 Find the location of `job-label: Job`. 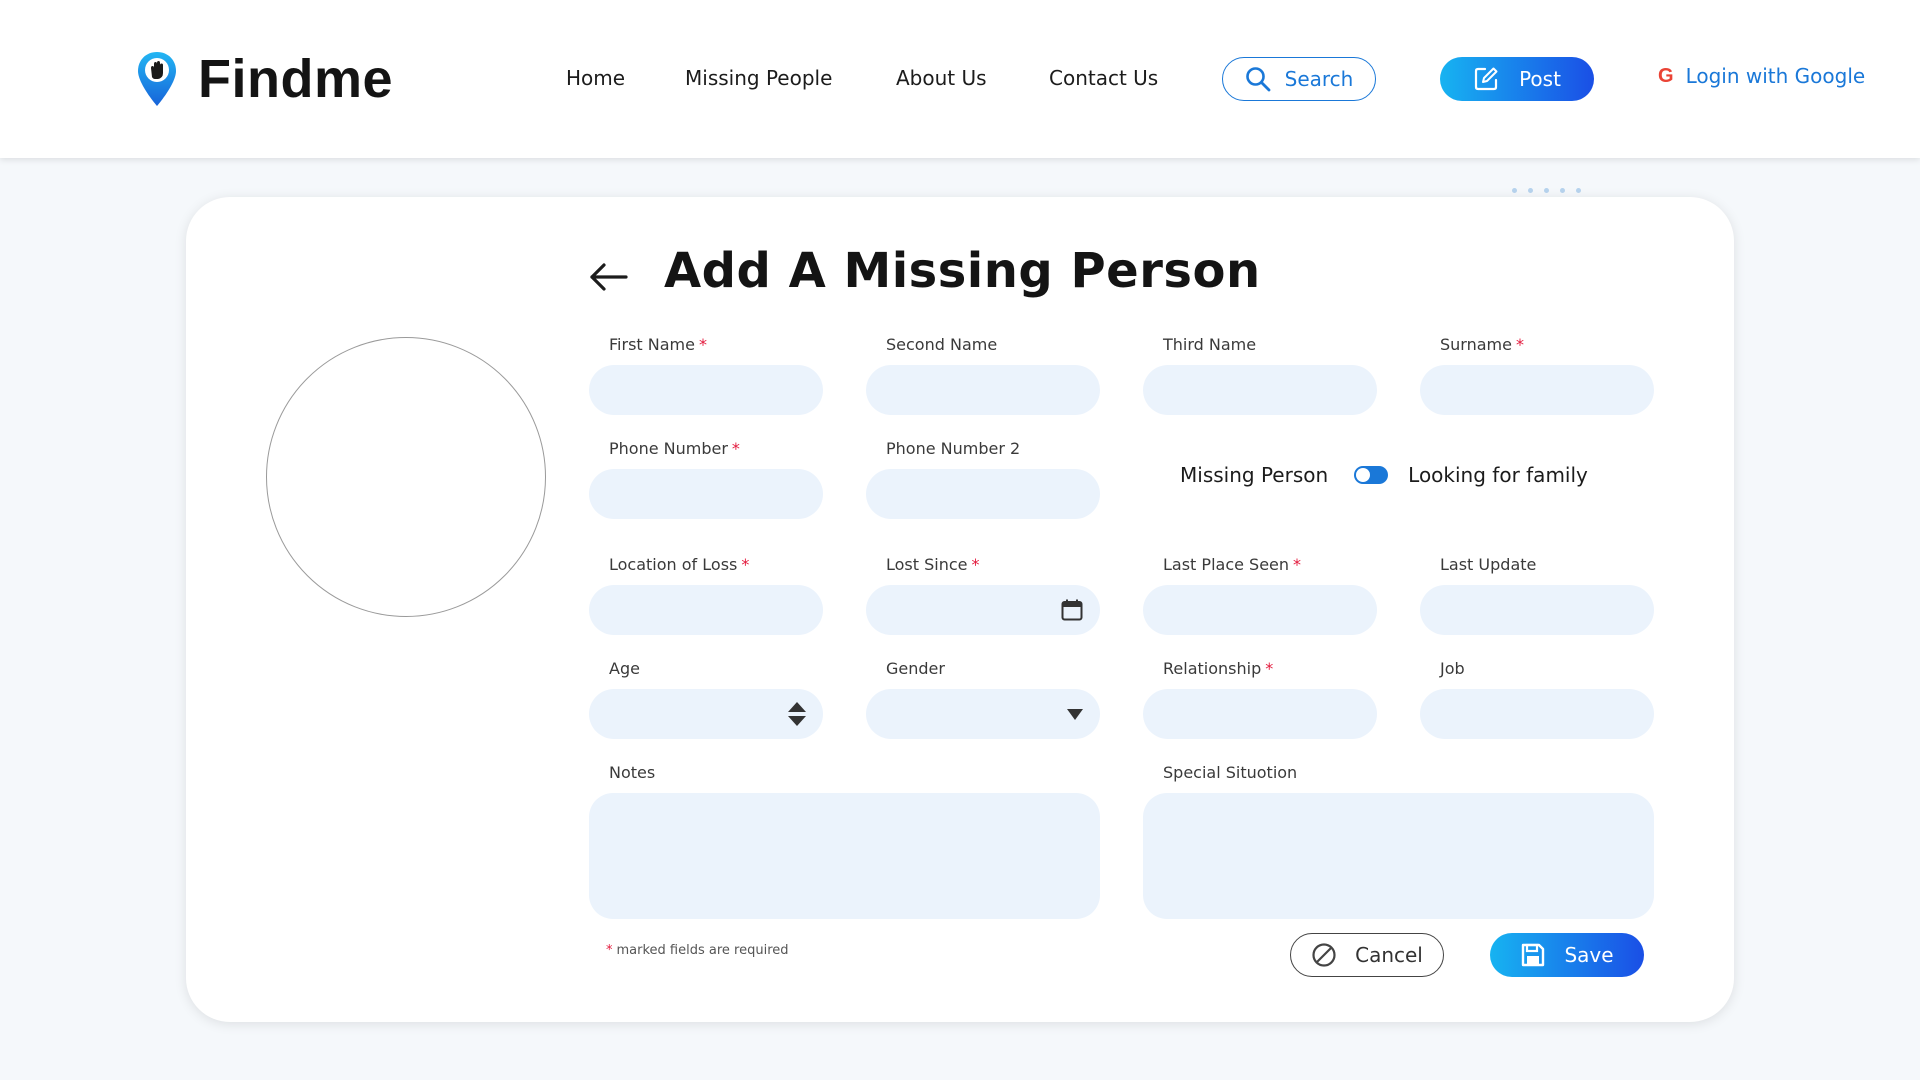

job-label: Job is located at coordinates (1452, 668).